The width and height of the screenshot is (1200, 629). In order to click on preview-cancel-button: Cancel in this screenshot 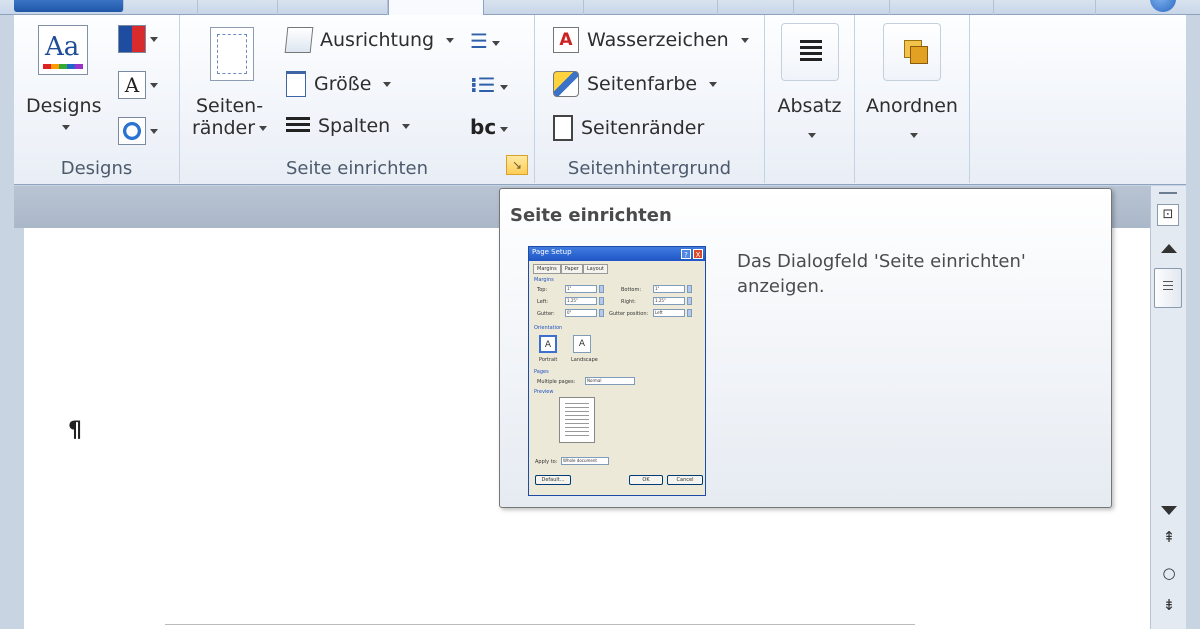, I will do `click(685, 480)`.